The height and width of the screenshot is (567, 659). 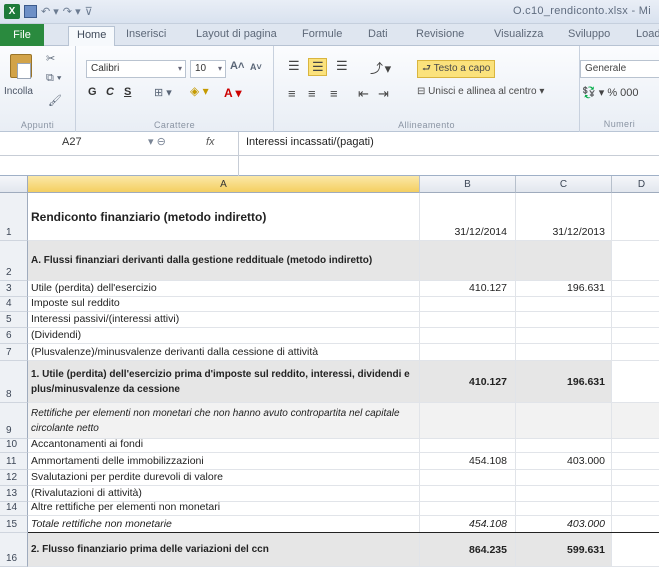 What do you see at coordinates (468, 335) in the screenshot?
I see `cell-b6` at bounding box center [468, 335].